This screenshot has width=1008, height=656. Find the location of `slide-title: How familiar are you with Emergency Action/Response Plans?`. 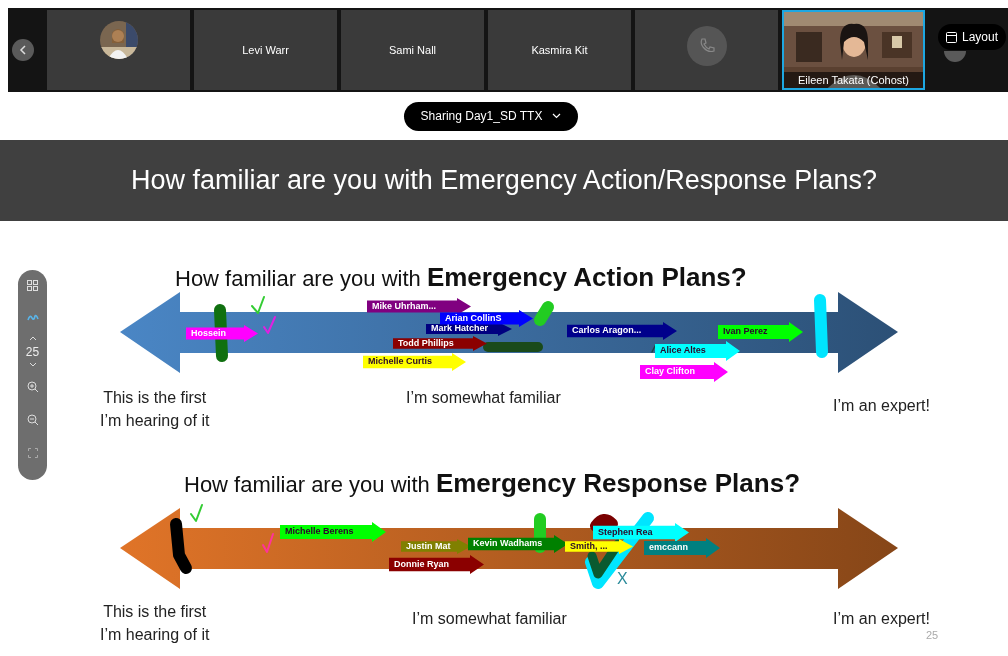

slide-title: How familiar are you with Emergency Action/Response Plans? is located at coordinates (504, 181).